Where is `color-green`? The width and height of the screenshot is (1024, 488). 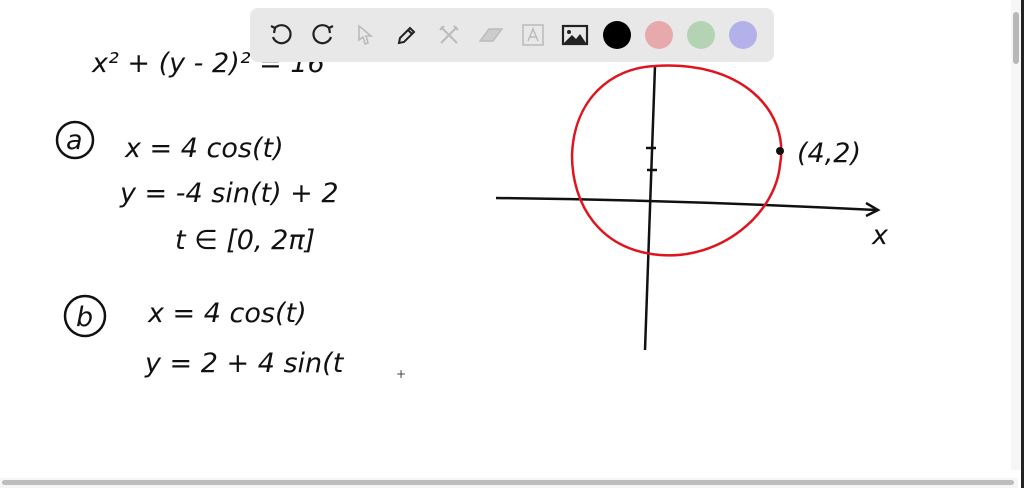
color-green is located at coordinates (701, 35).